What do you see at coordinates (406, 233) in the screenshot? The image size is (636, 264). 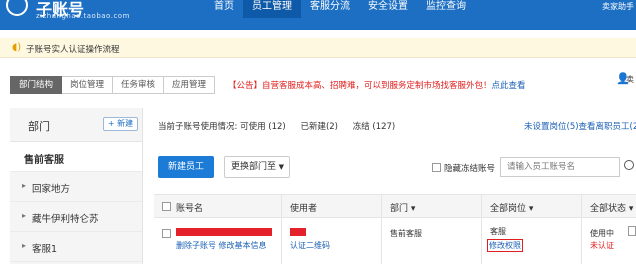 I see `row-department: 售前客服` at bounding box center [406, 233].